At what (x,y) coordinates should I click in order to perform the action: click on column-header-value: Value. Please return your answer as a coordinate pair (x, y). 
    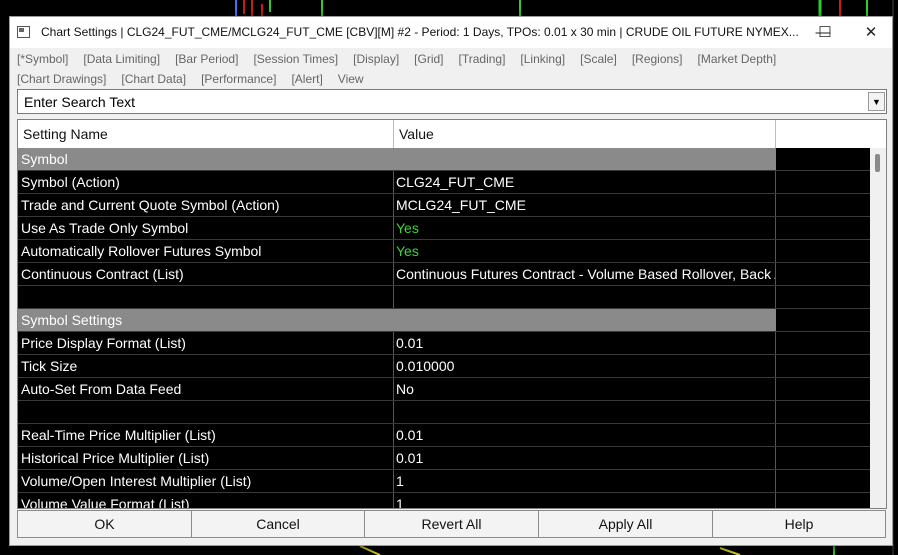
    Looking at the image, I should click on (585, 134).